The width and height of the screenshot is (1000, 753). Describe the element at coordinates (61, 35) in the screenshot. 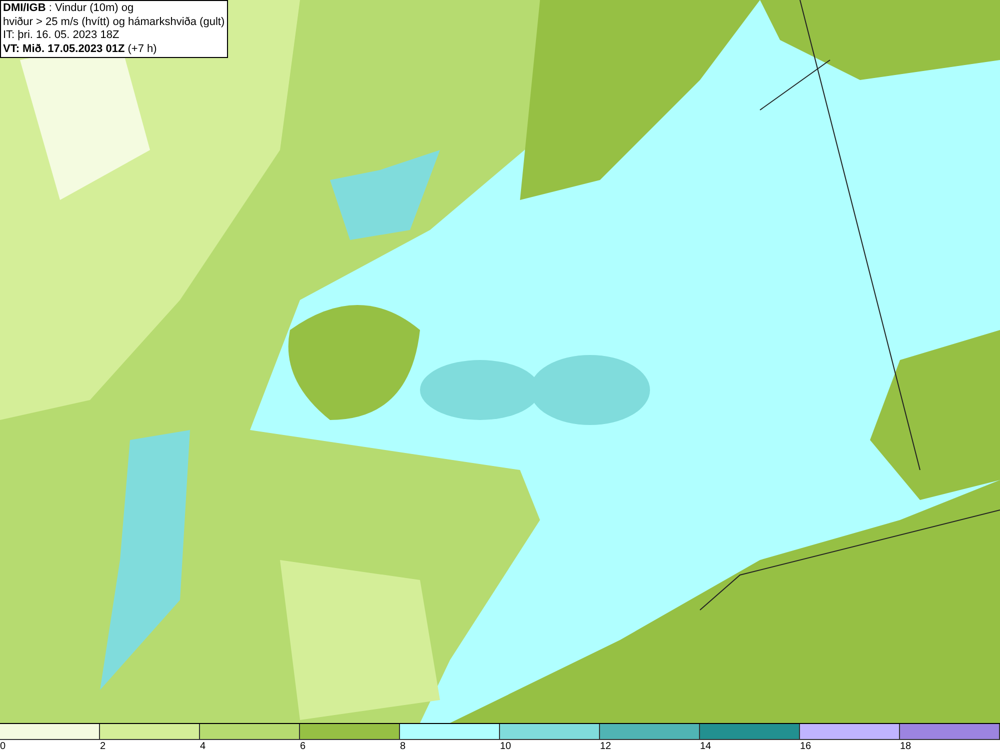

I see `info-text: IT: þri. 16. 05. 2023 18Z` at that location.